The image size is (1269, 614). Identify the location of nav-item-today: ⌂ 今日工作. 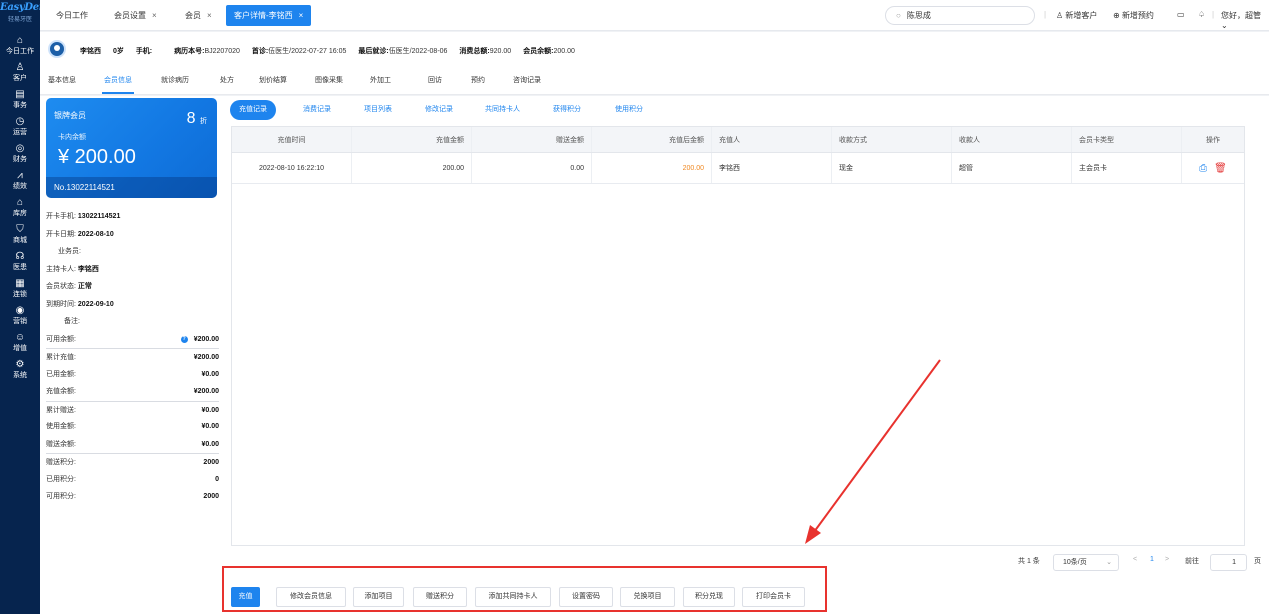
(20, 45).